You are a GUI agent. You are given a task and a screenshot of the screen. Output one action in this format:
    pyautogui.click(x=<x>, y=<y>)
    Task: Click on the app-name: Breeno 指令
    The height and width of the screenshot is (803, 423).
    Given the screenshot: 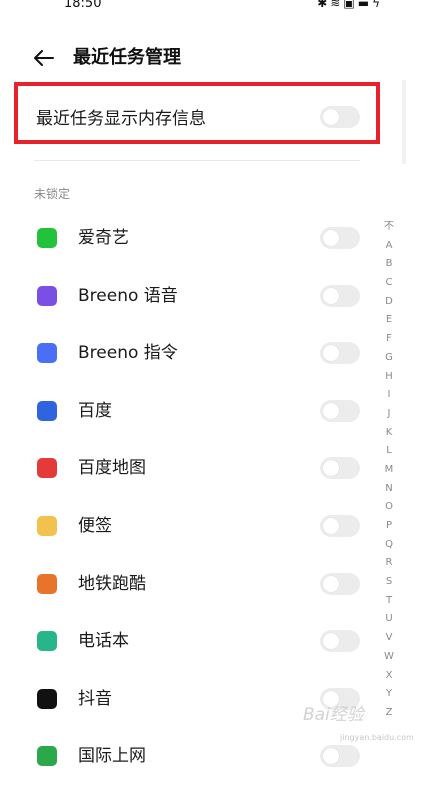 What is the action you would take?
    pyautogui.click(x=128, y=353)
    